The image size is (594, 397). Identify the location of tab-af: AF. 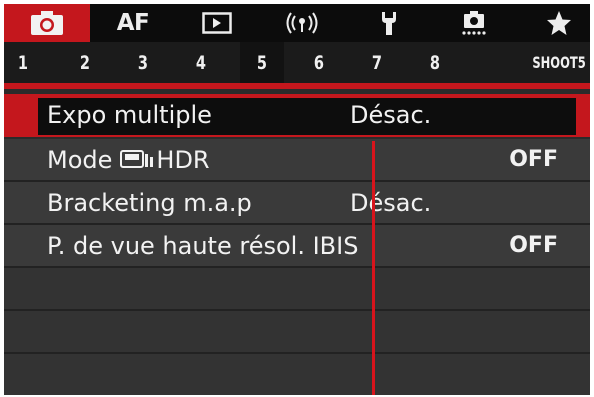
(133, 23).